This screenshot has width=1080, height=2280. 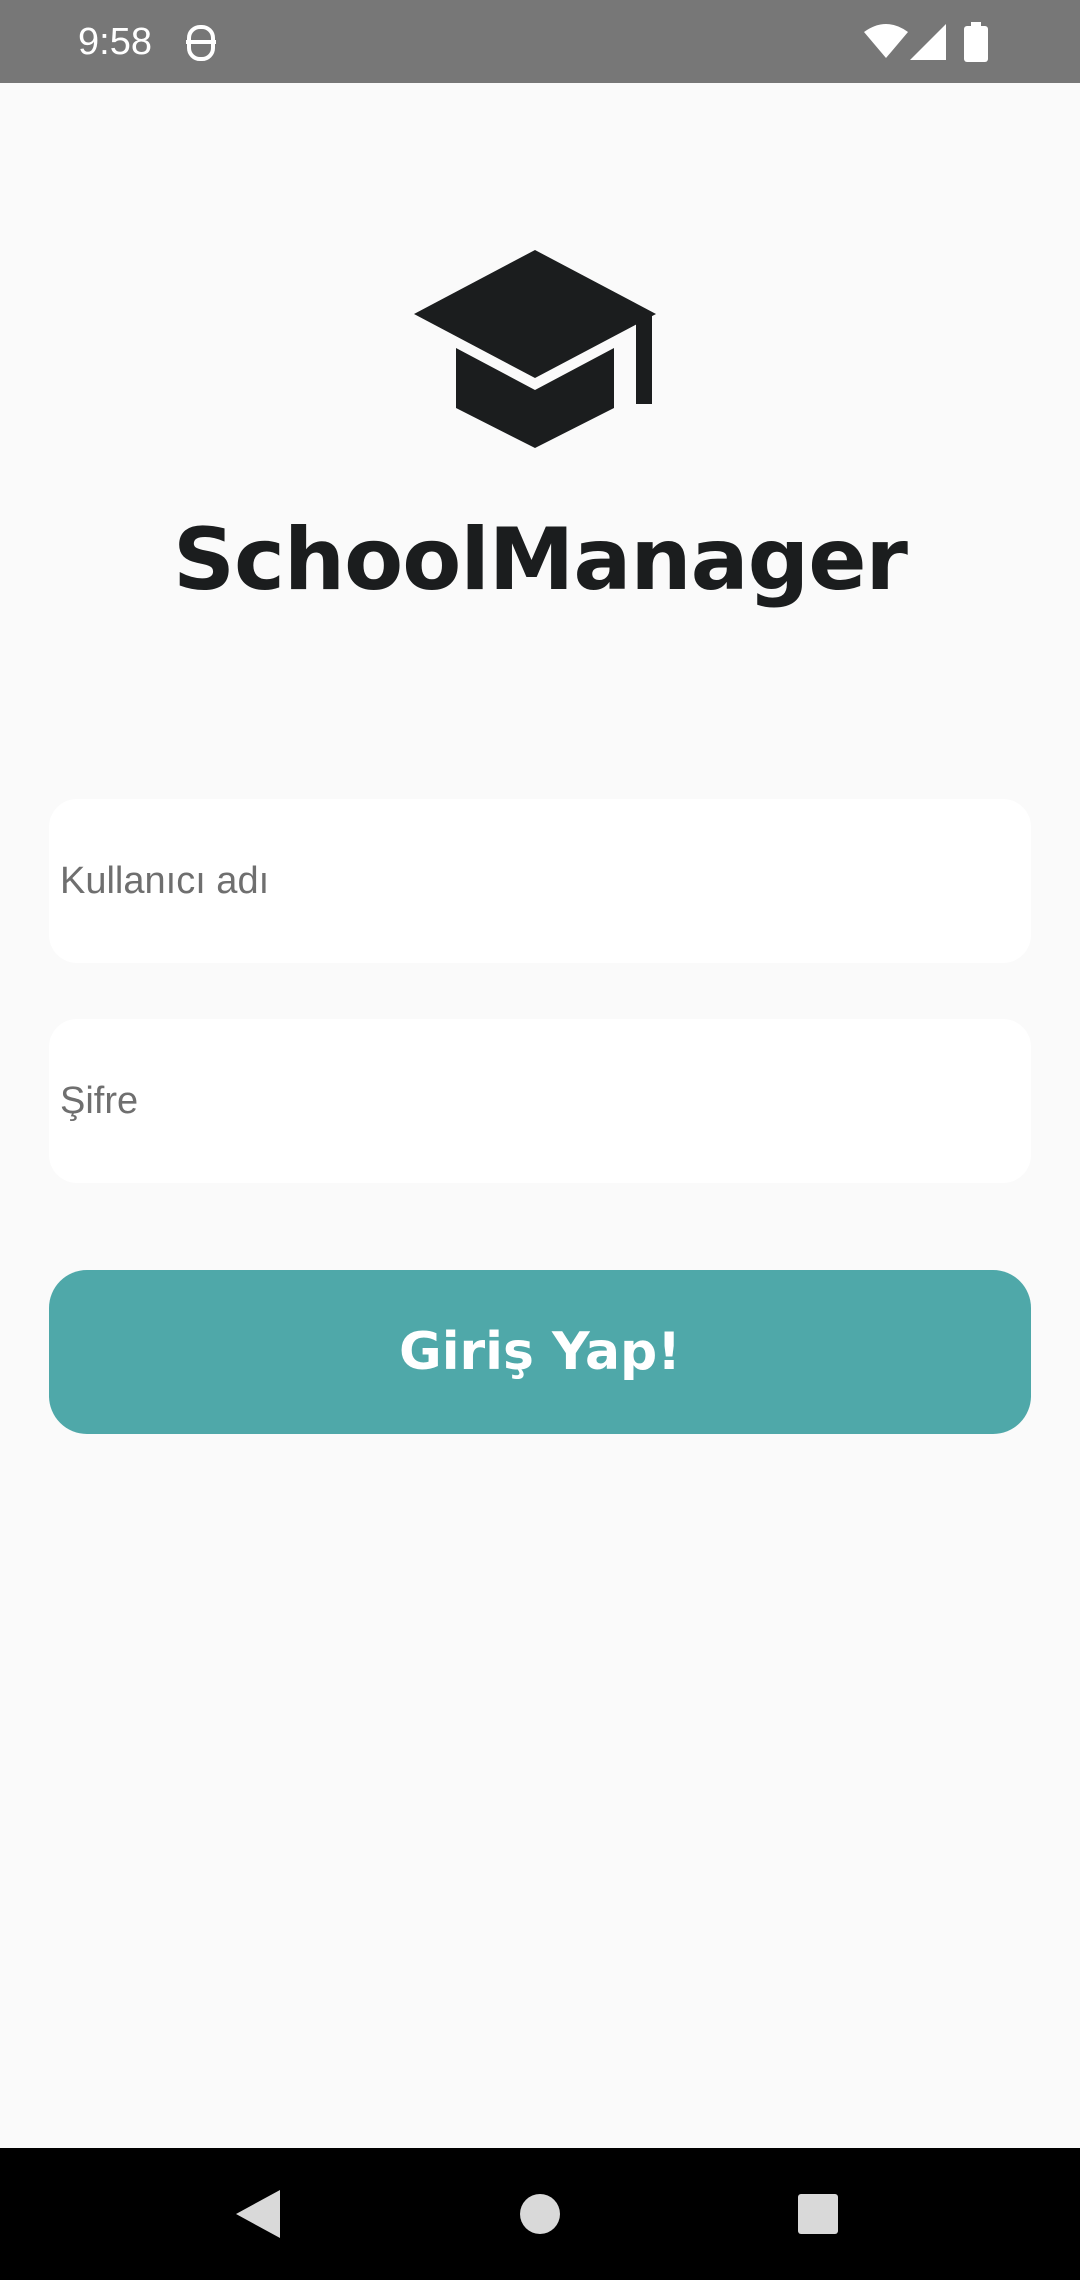 I want to click on status-bar: 9:58, so click(x=540, y=41).